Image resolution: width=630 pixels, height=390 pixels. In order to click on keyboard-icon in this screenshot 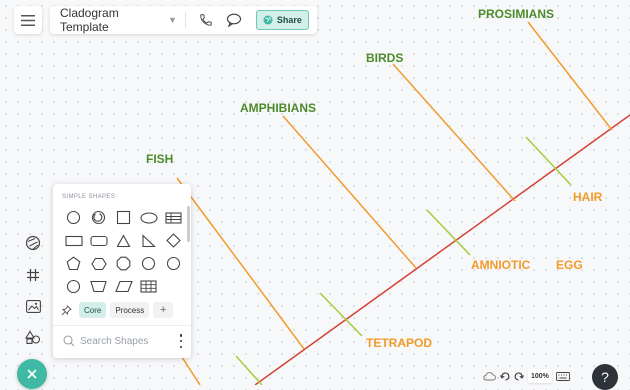, I will do `click(562, 376)`.